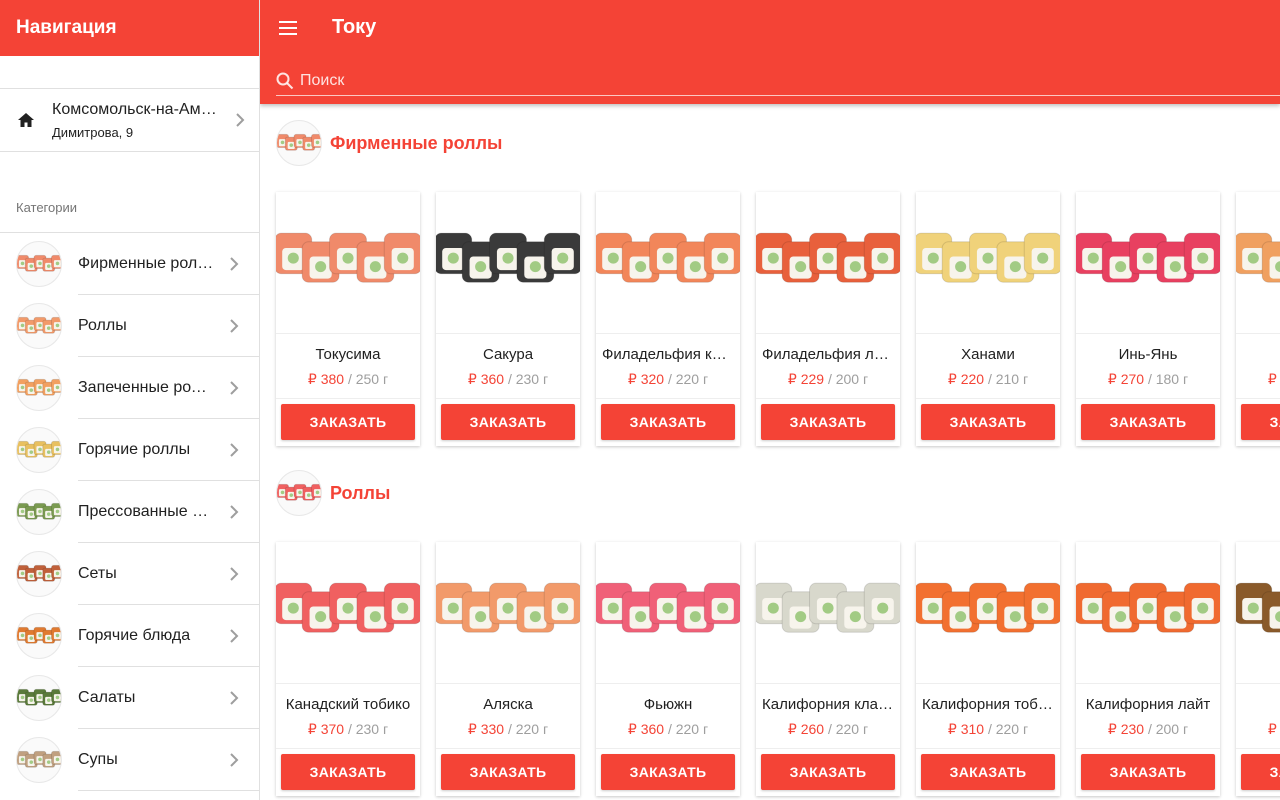 The height and width of the screenshot is (800, 1280). I want to click on product-name: Калифорния тобико, so click(991, 704).